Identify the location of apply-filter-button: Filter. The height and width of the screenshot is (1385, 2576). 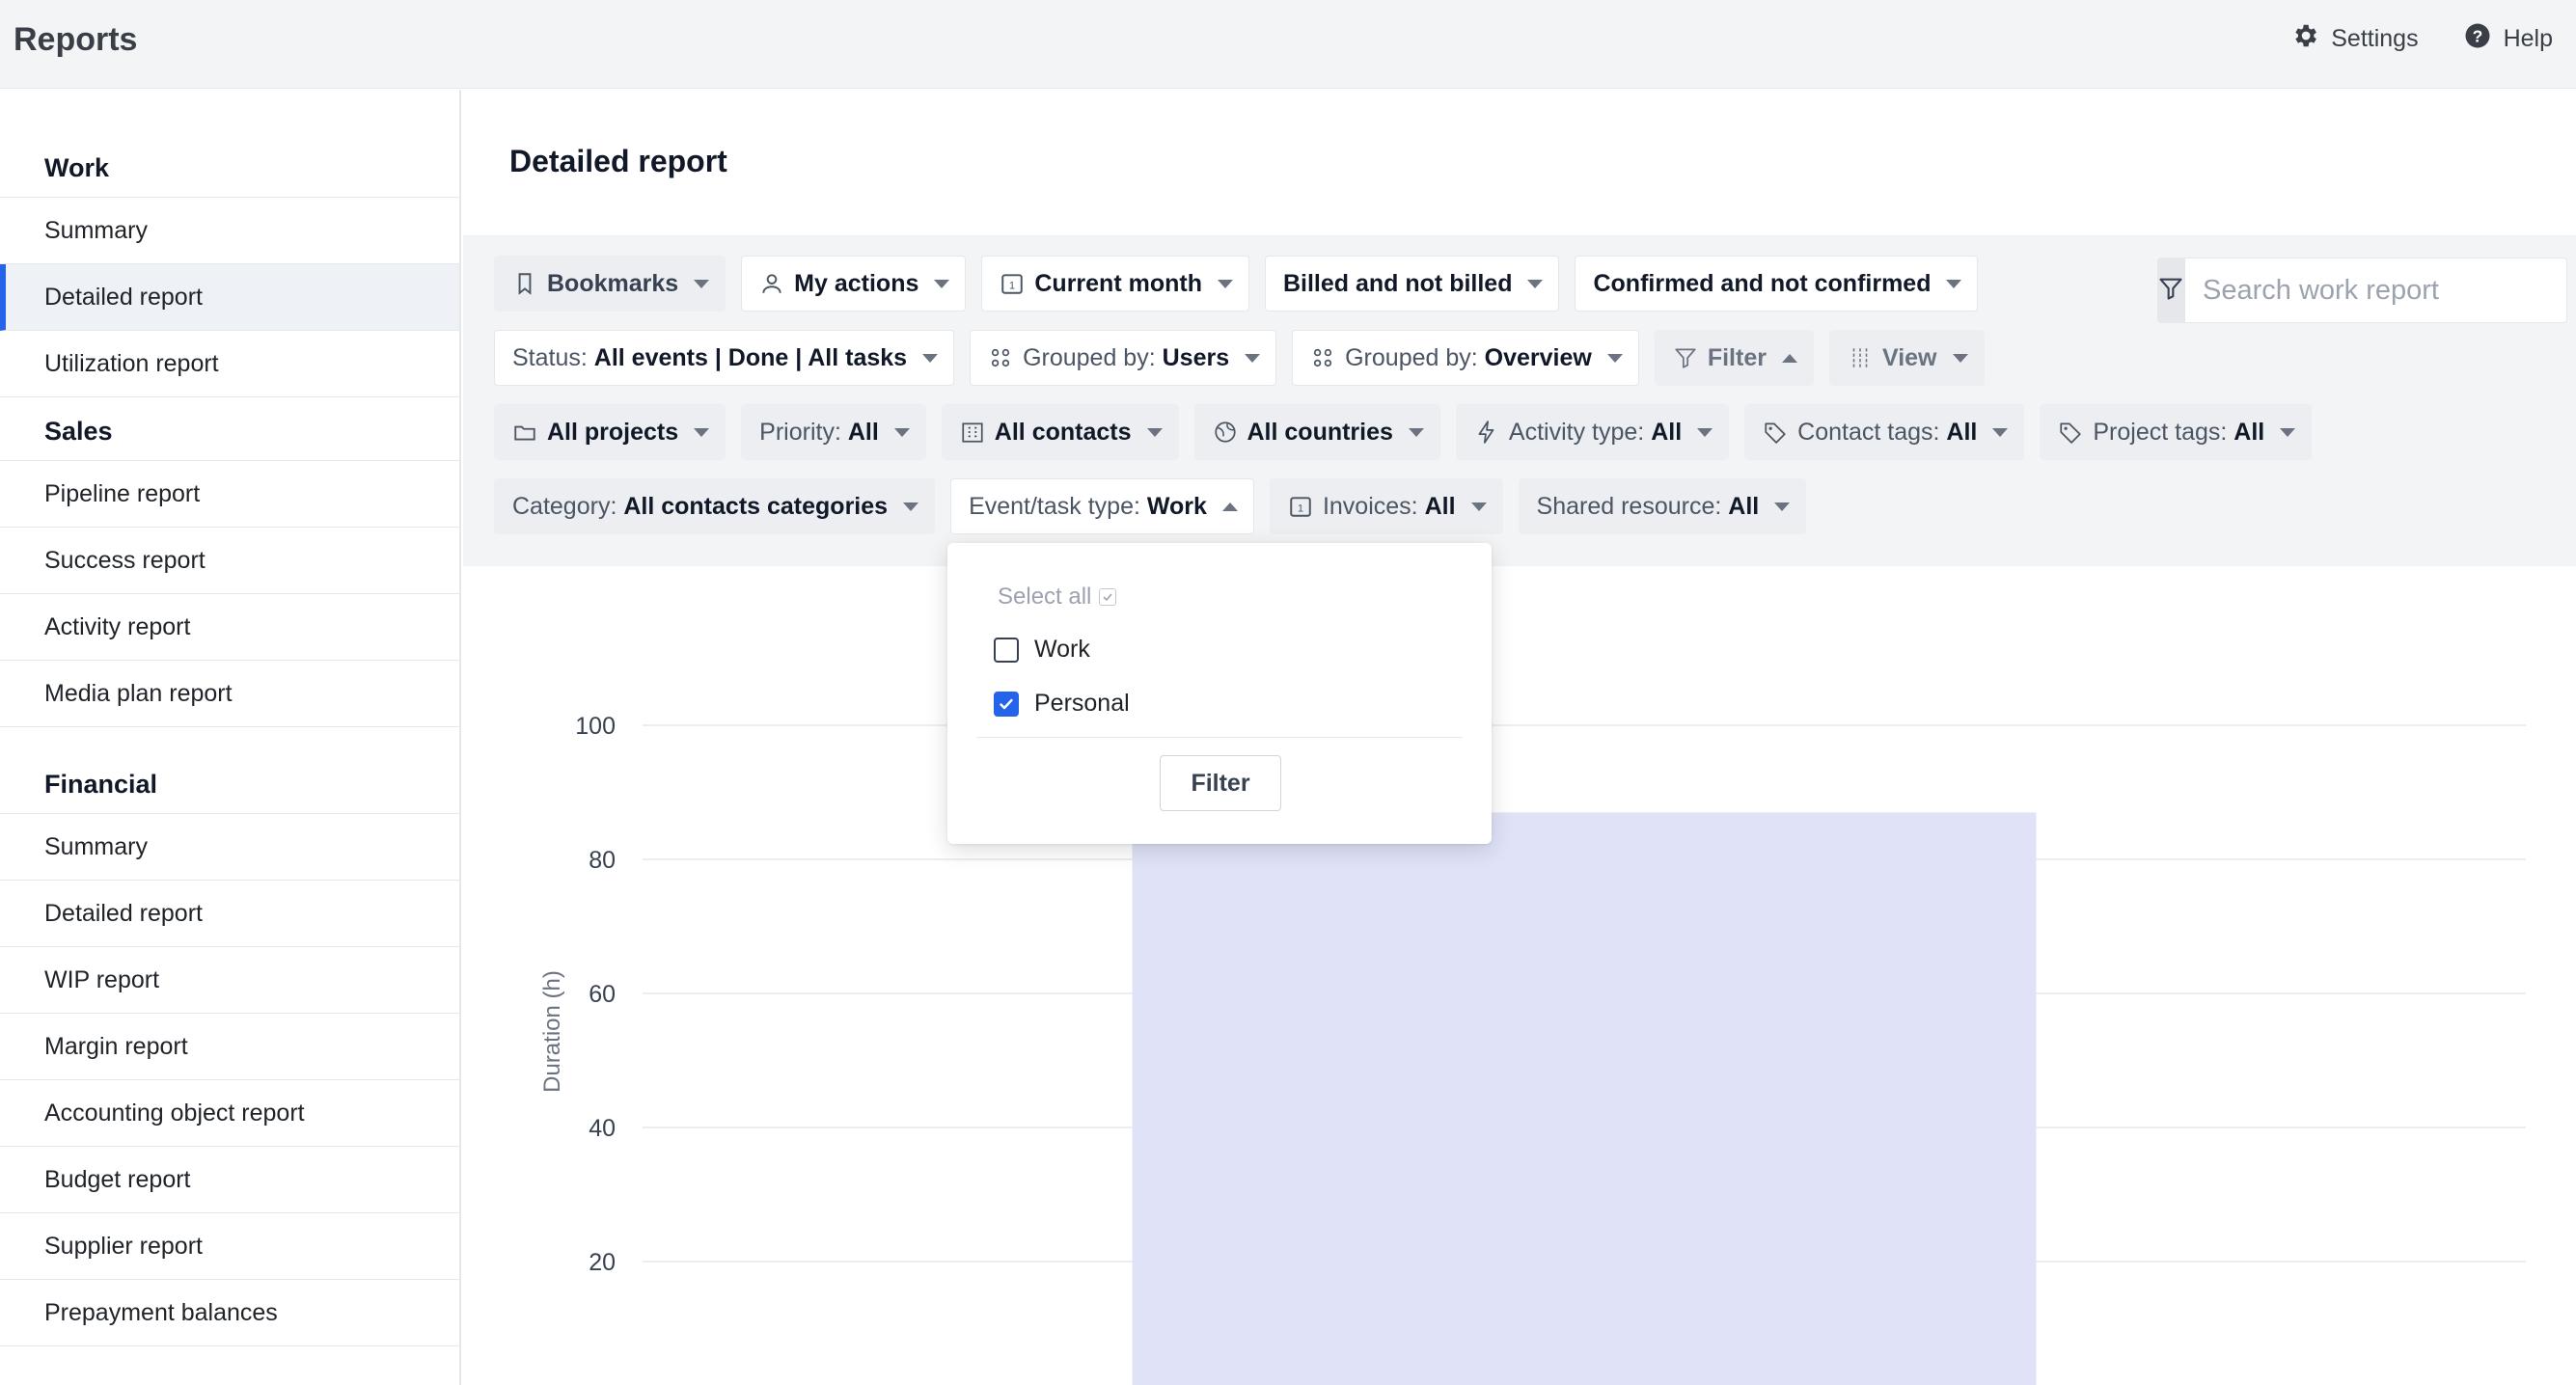
(1220, 783).